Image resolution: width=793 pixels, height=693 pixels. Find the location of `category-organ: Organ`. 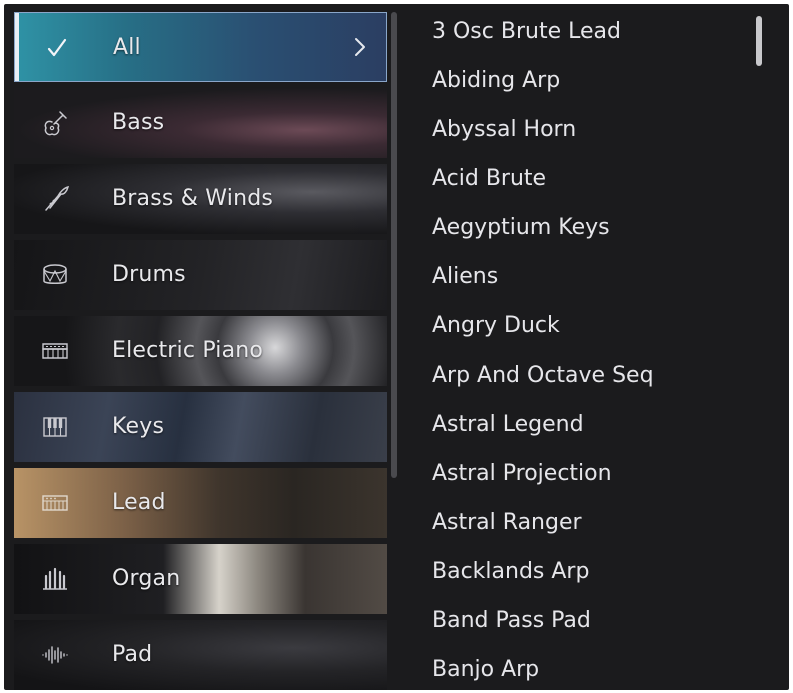

category-organ: Organ is located at coordinates (200, 579).